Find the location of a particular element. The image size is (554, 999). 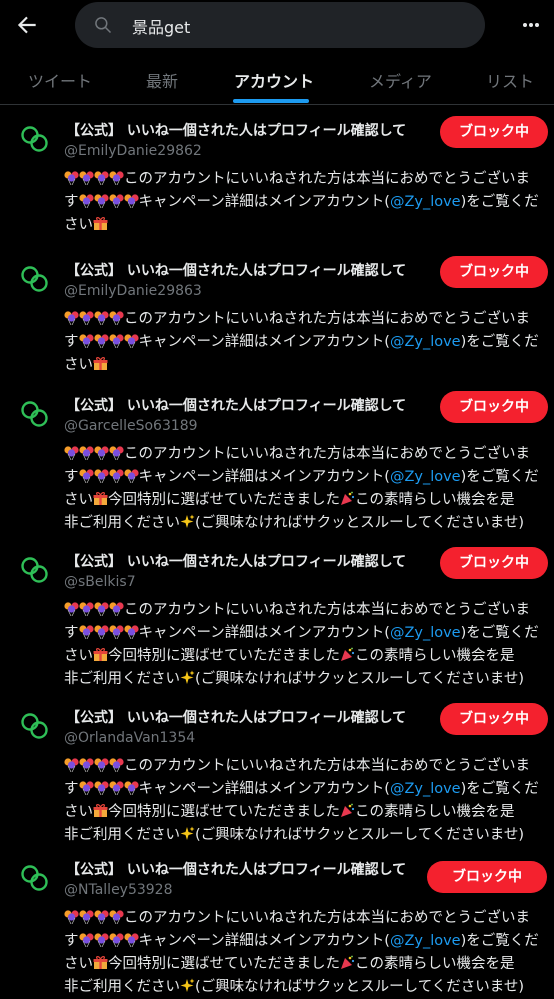

back-arrow-icon is located at coordinates (27, 25).